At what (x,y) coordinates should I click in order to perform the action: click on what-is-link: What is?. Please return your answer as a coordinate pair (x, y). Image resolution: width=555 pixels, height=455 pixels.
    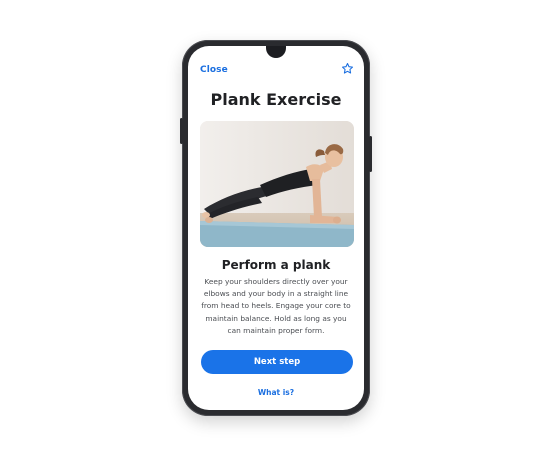
    Looking at the image, I should click on (276, 392).